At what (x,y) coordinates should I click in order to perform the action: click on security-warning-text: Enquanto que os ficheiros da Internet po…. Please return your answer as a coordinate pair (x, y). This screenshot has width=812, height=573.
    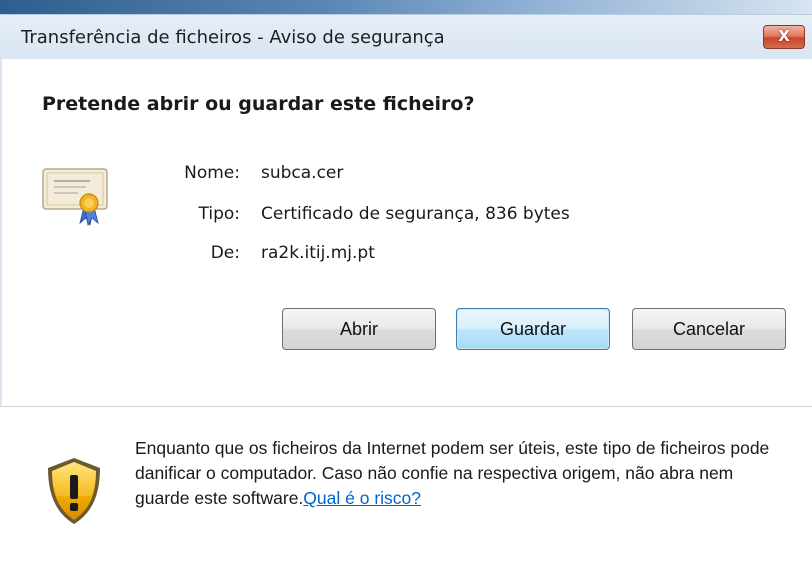
    Looking at the image, I should click on (460, 473).